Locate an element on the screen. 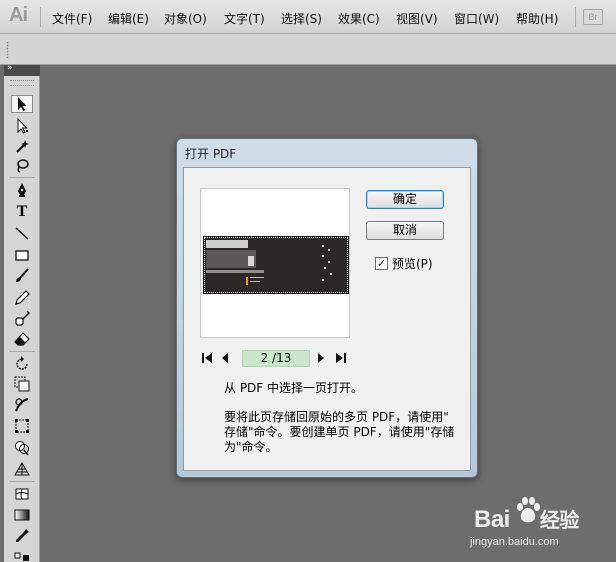 Image resolution: width=616 pixels, height=562 pixels. warp-tool-icon is located at coordinates (22, 405).